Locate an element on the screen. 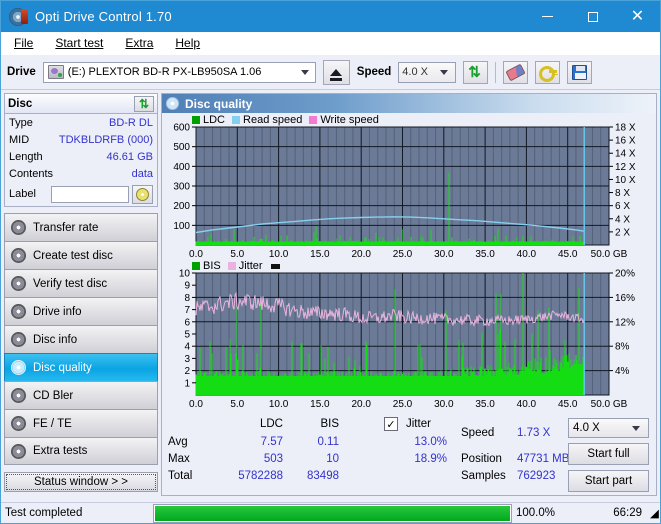 This screenshot has height=524, width=661. svg-text: 500 is located at coordinates (181, 147).